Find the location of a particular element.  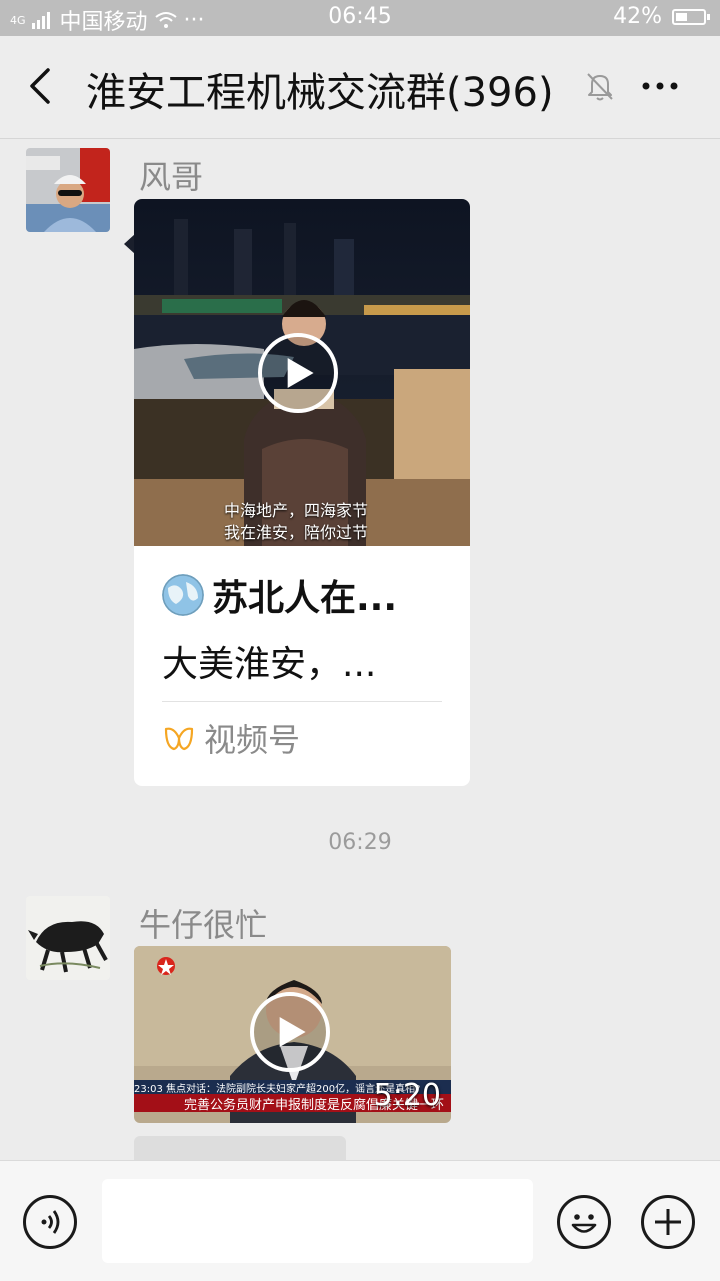

message-input is located at coordinates (317, 1221).